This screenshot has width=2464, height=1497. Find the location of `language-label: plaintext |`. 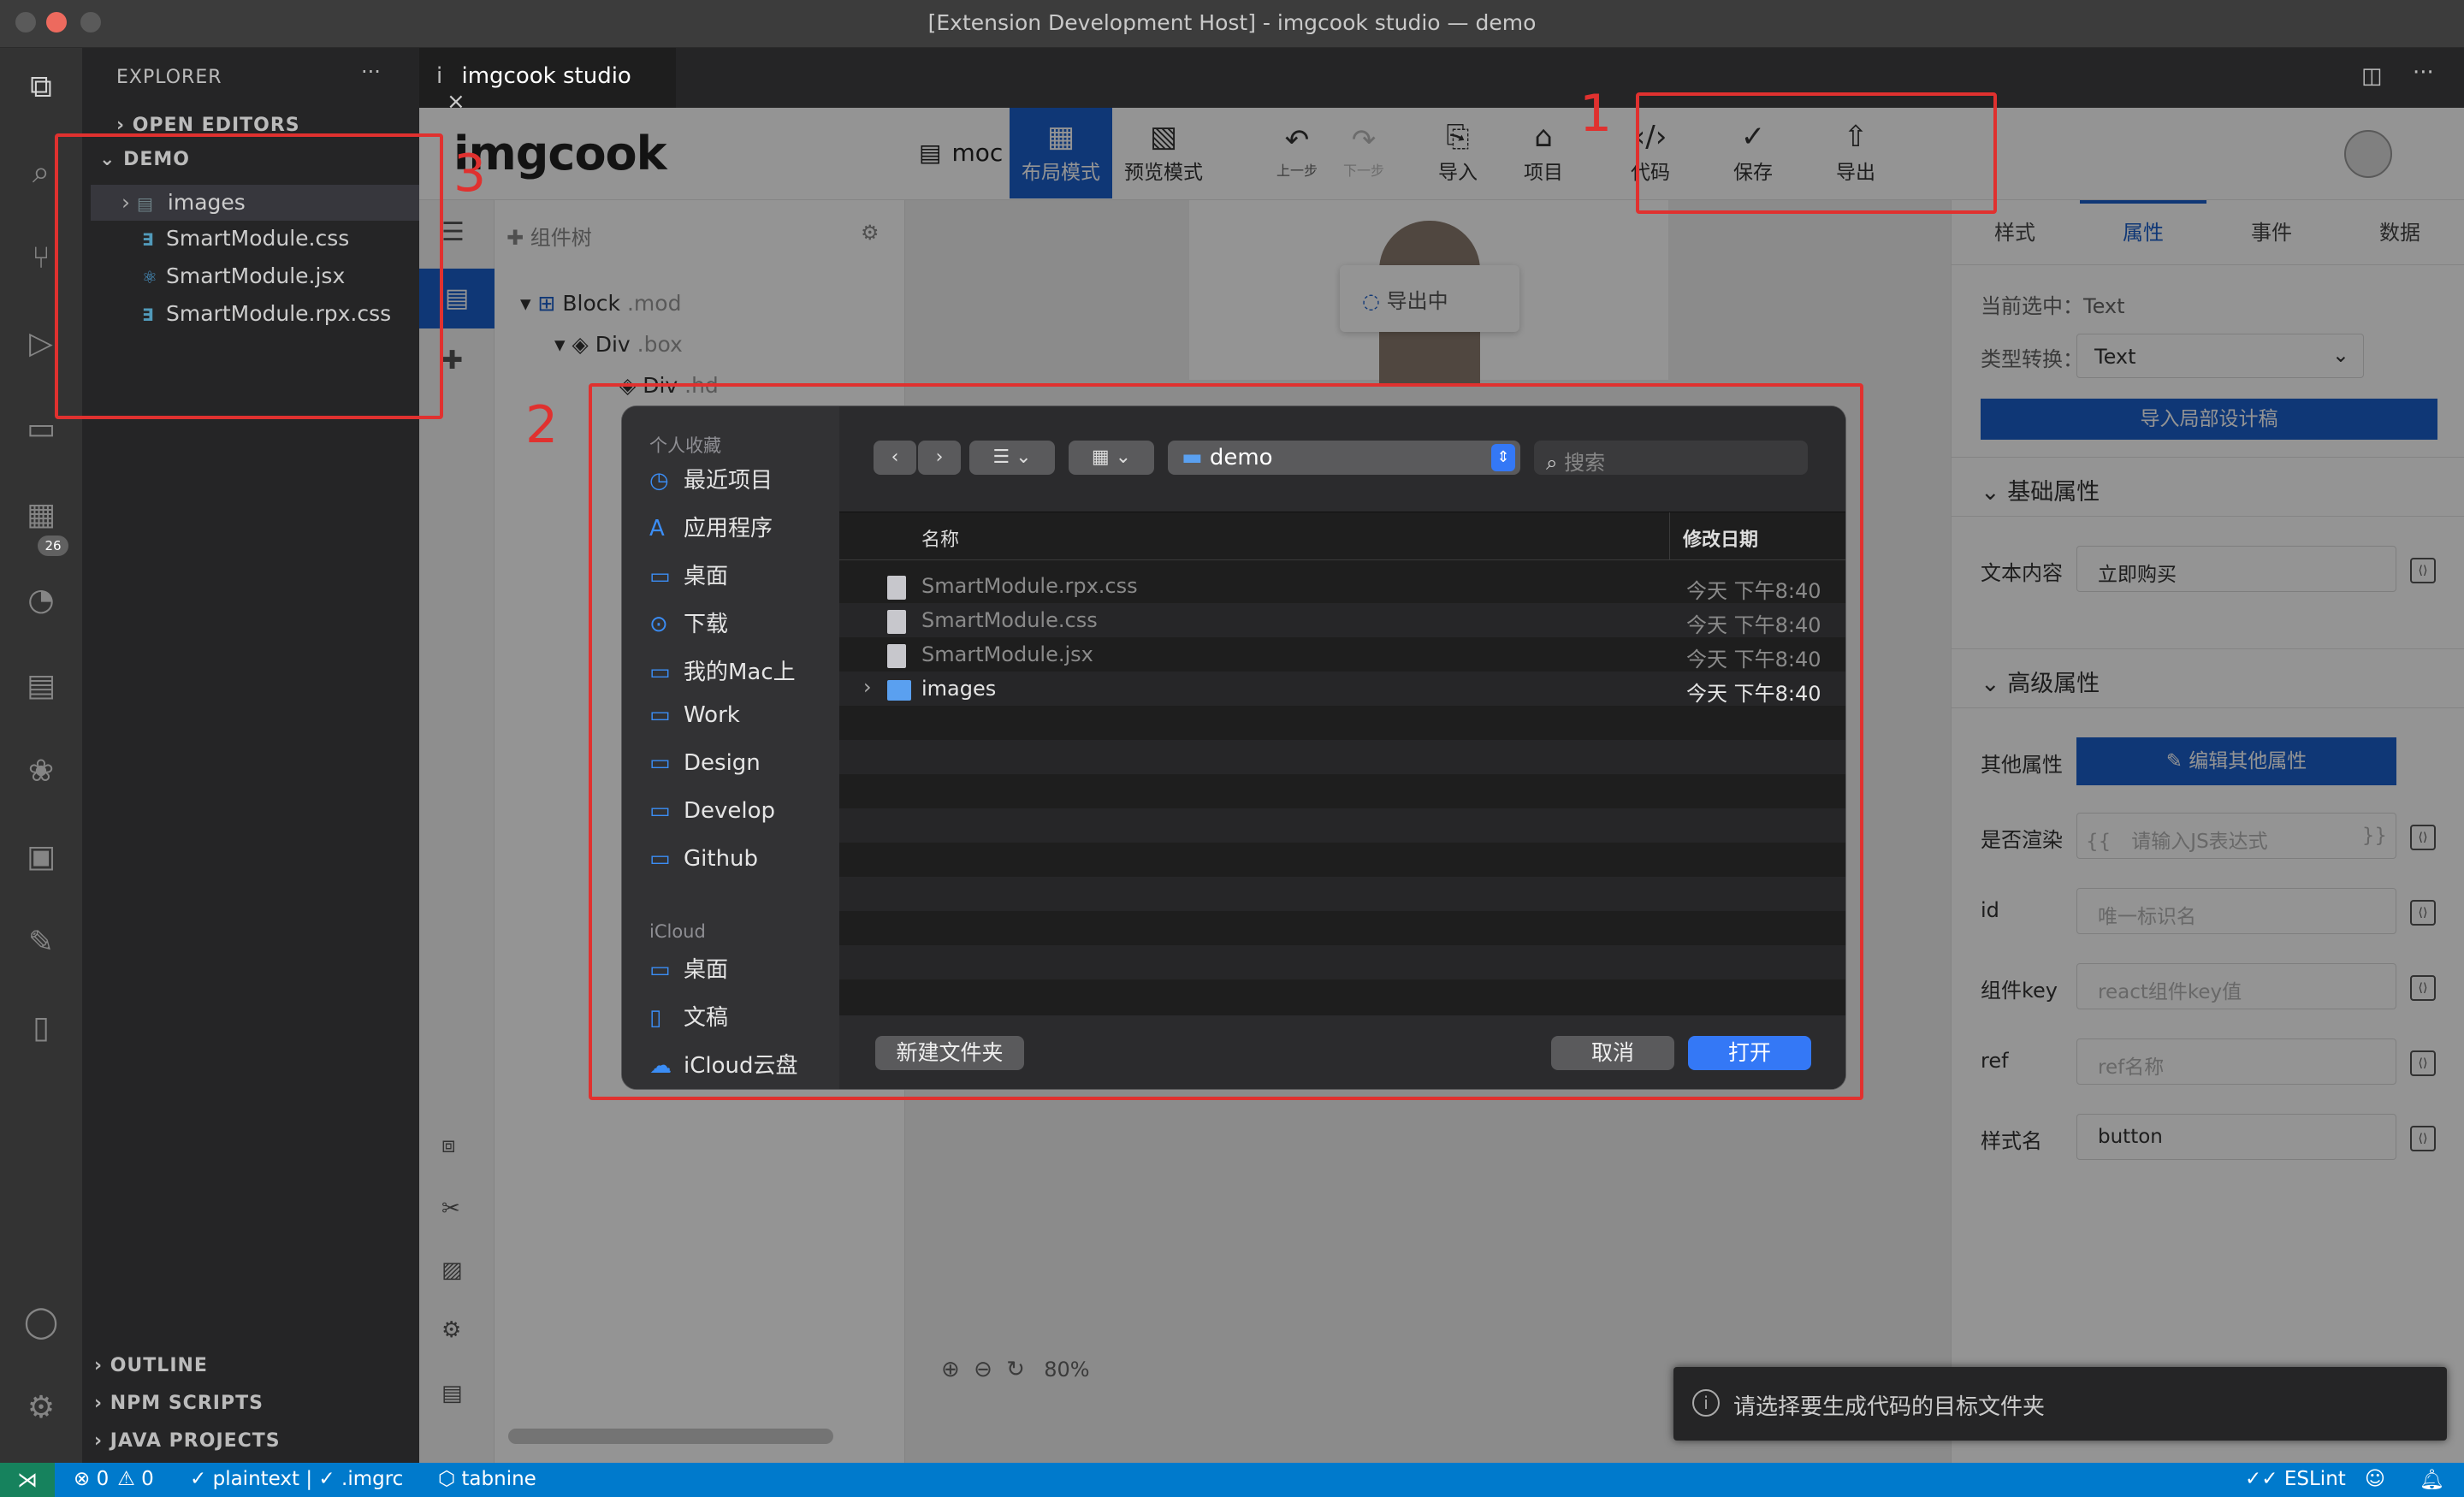

language-label: plaintext | is located at coordinates (262, 1479).